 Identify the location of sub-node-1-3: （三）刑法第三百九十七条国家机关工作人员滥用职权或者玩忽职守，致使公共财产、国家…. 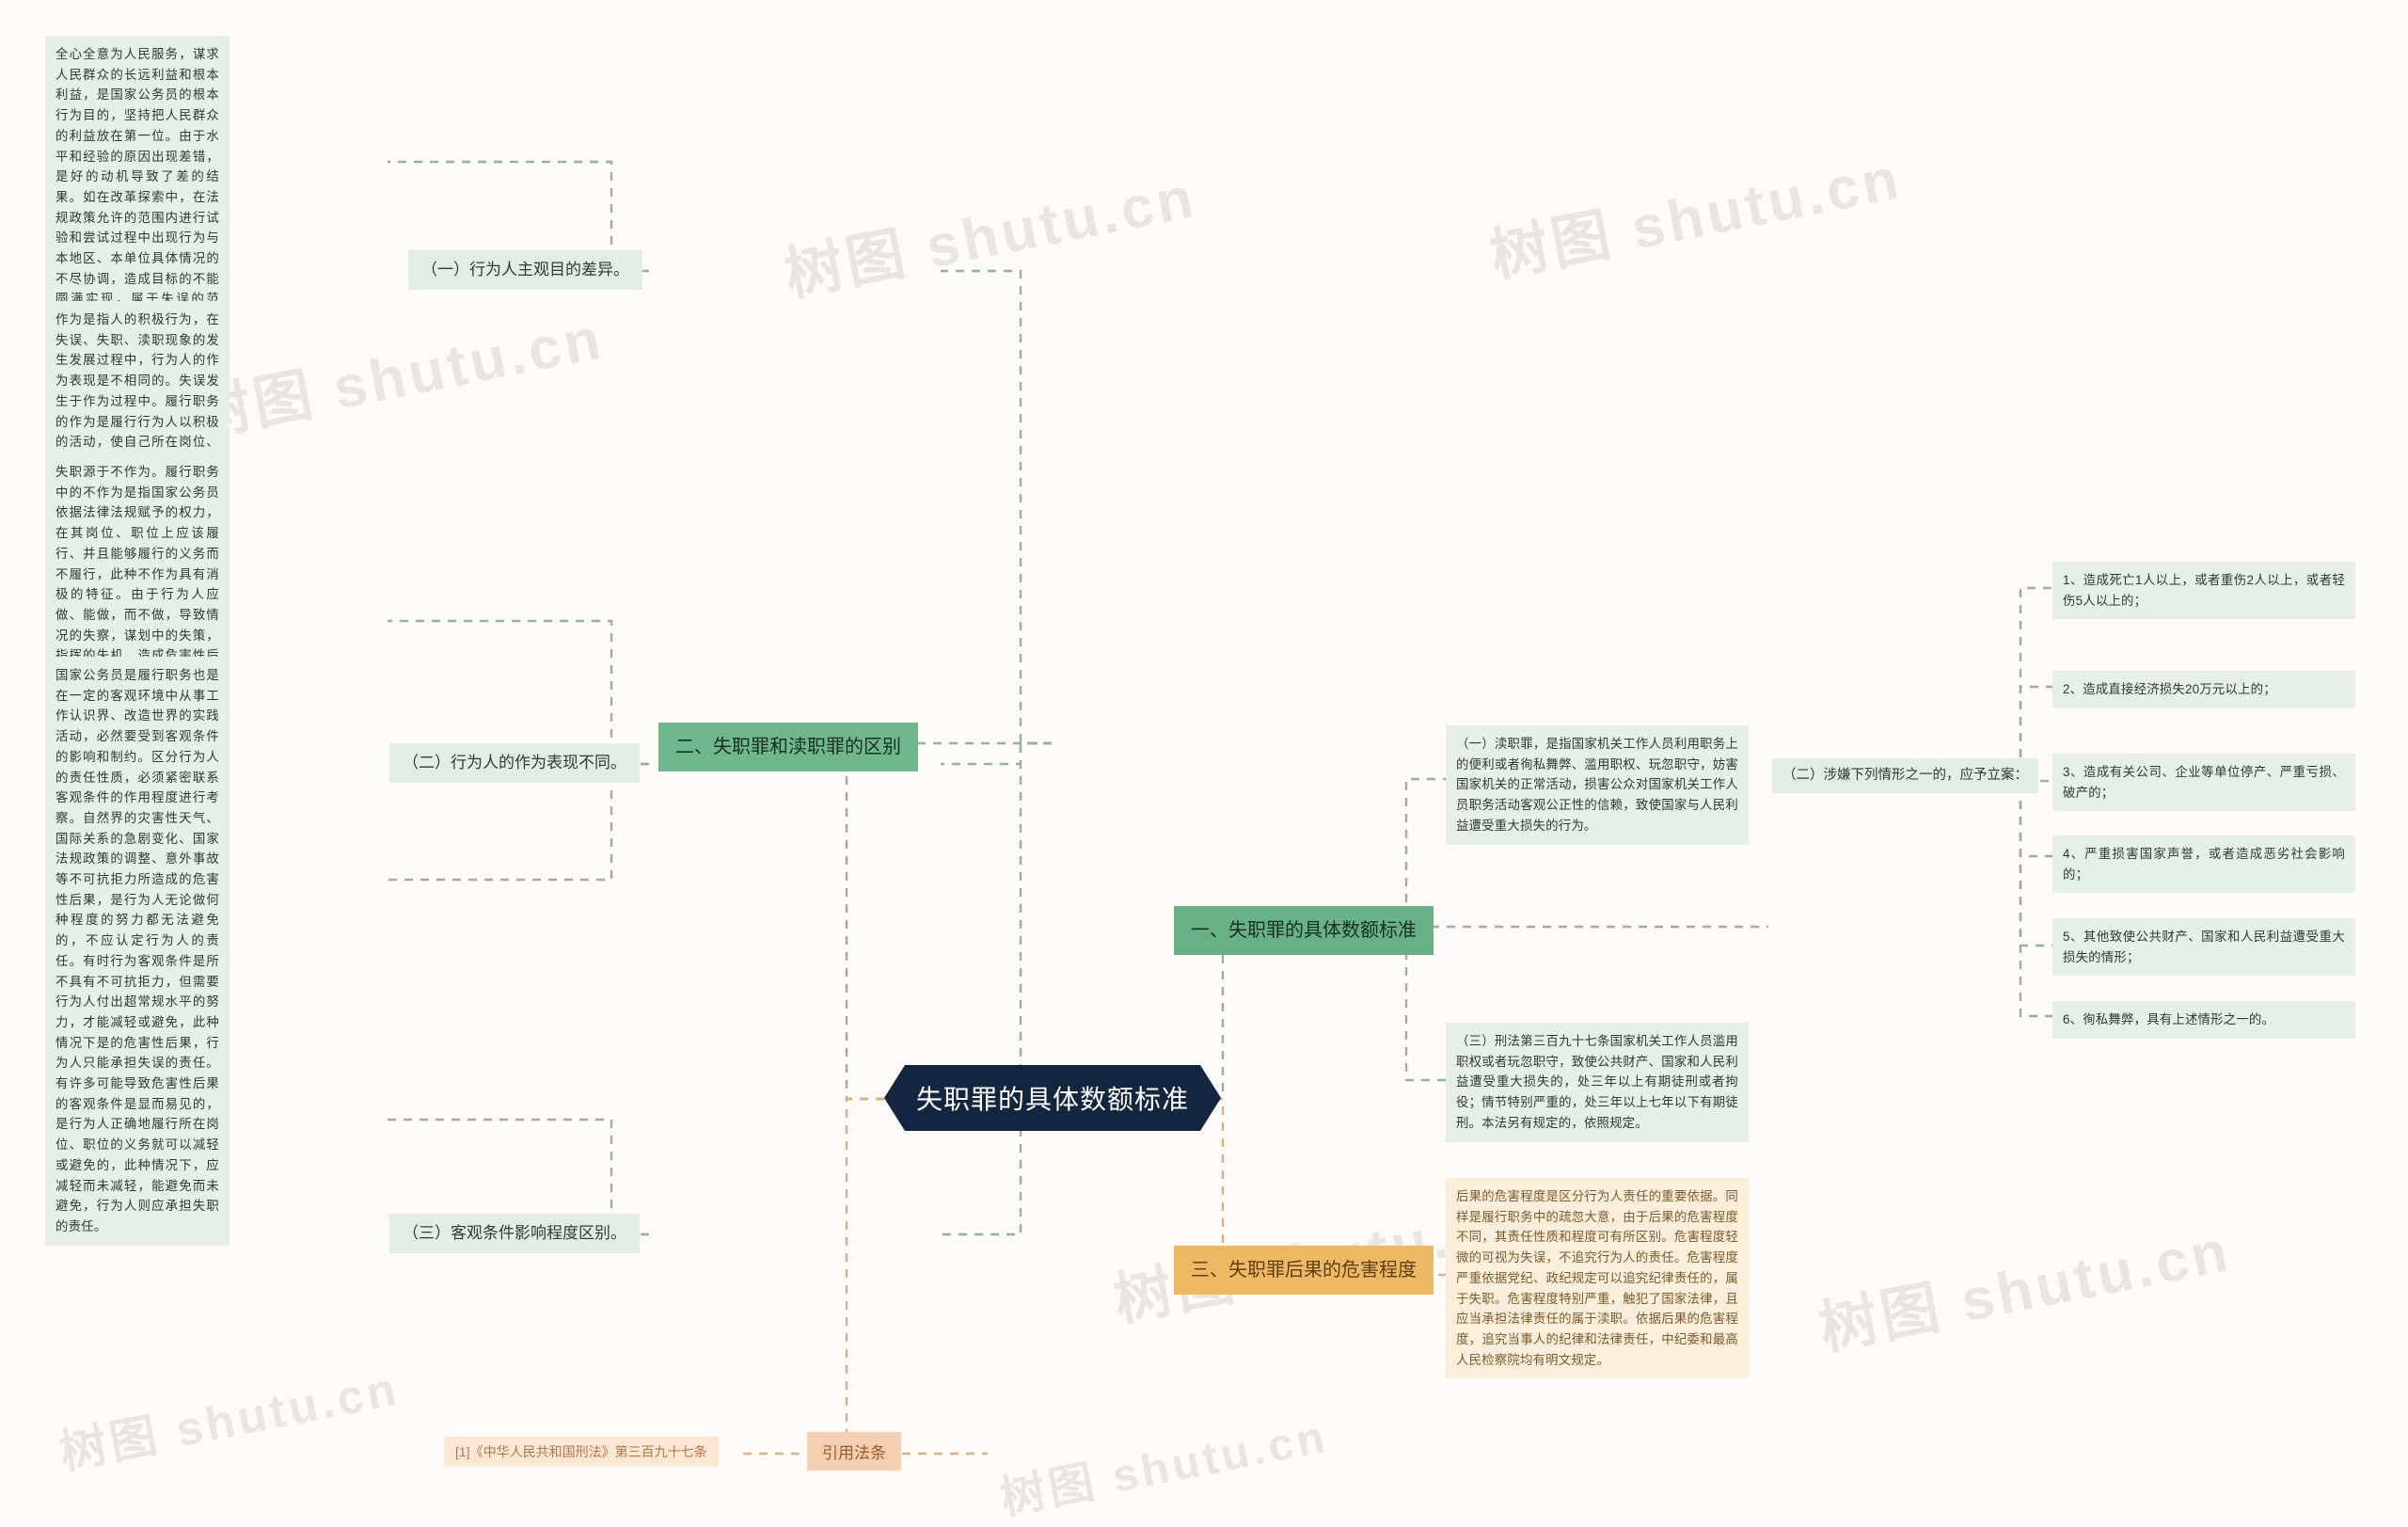
(1598, 1082).